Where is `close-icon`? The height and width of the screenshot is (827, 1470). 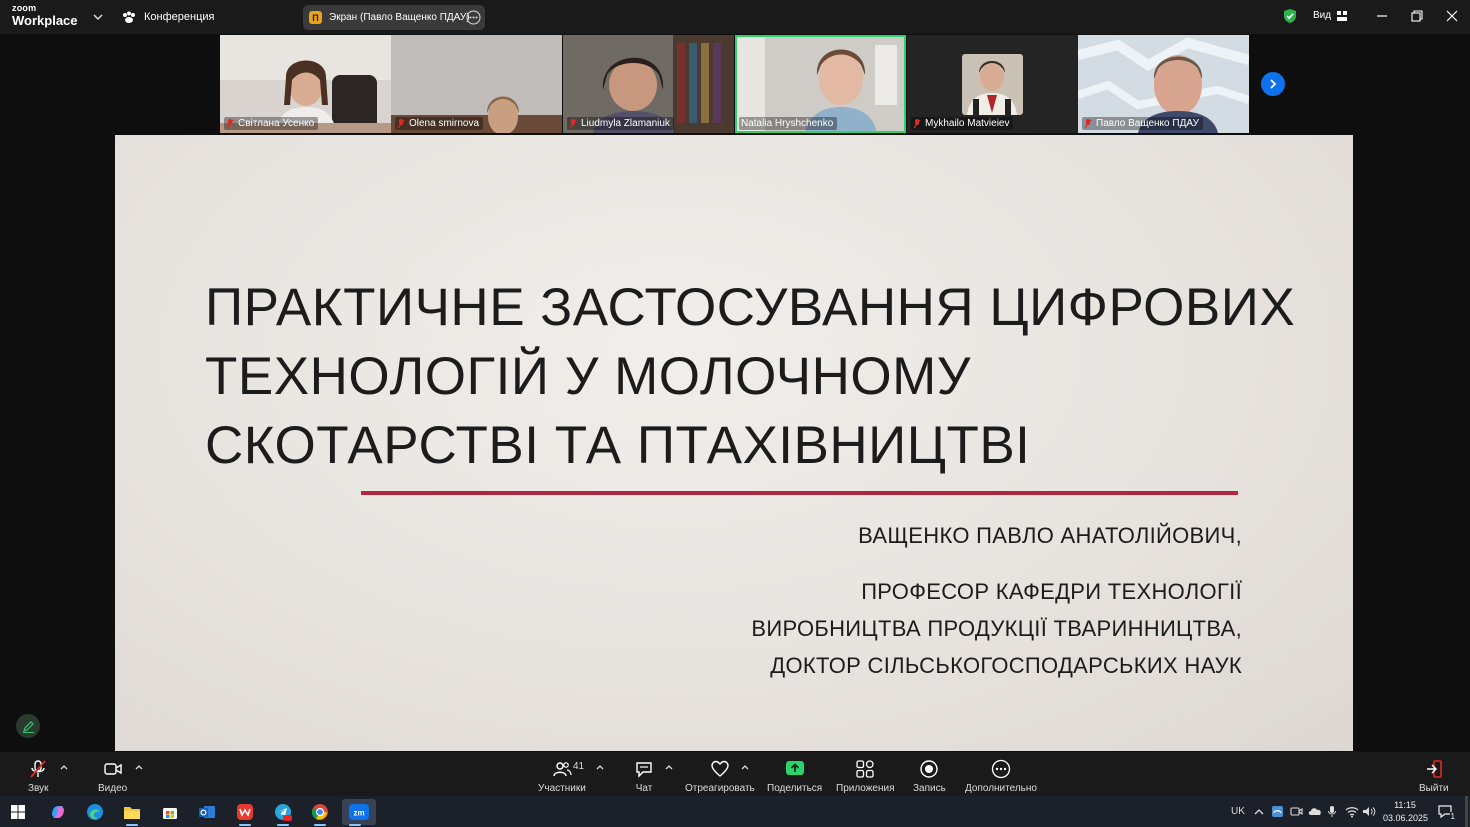
close-icon is located at coordinates (1452, 16).